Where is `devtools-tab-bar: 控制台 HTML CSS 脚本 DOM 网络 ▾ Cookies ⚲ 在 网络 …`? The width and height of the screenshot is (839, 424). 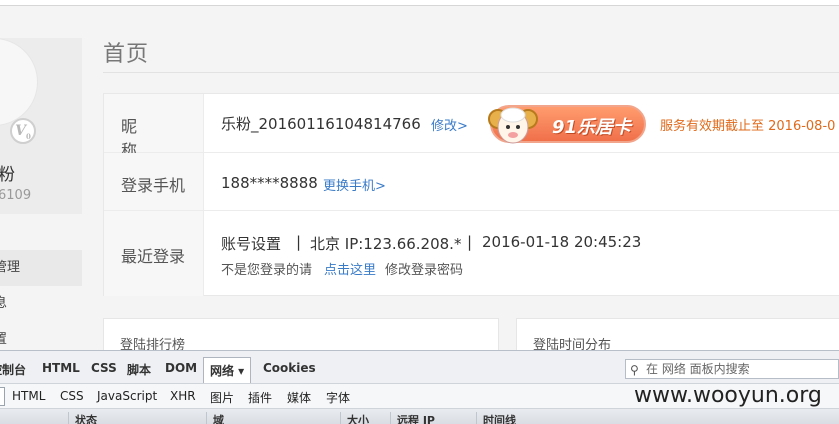
devtools-tab-bar: 控制台 HTML CSS 脚本 DOM 网络 ▾ Cookies ⚲ 在 网络 … is located at coordinates (419, 370).